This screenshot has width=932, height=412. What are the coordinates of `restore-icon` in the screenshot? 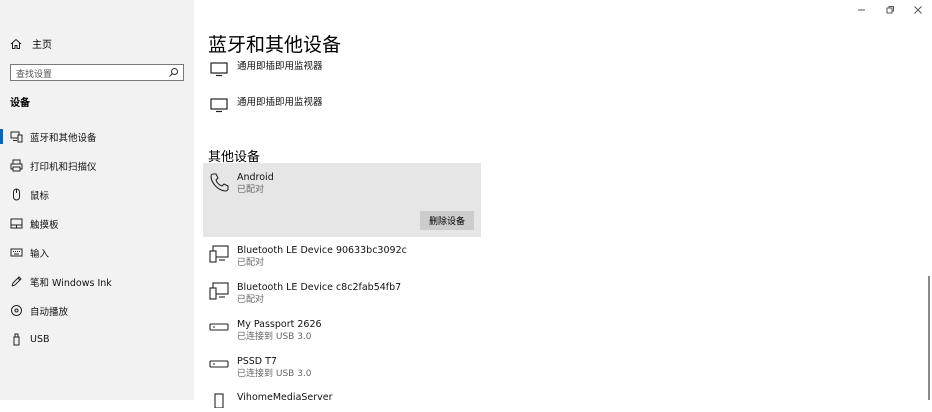 It's located at (890, 10).